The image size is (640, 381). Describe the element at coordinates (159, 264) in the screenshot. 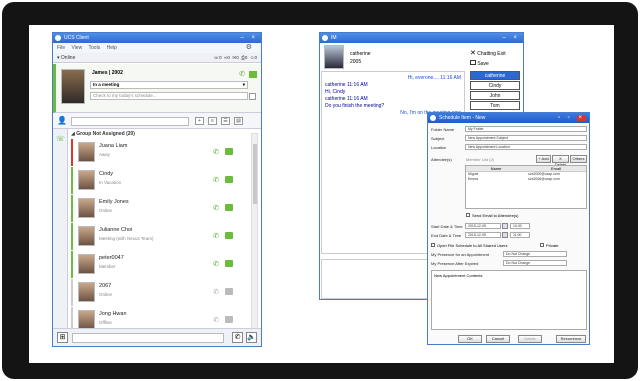

I see `contact-row: peter0047 Member ✆` at that location.